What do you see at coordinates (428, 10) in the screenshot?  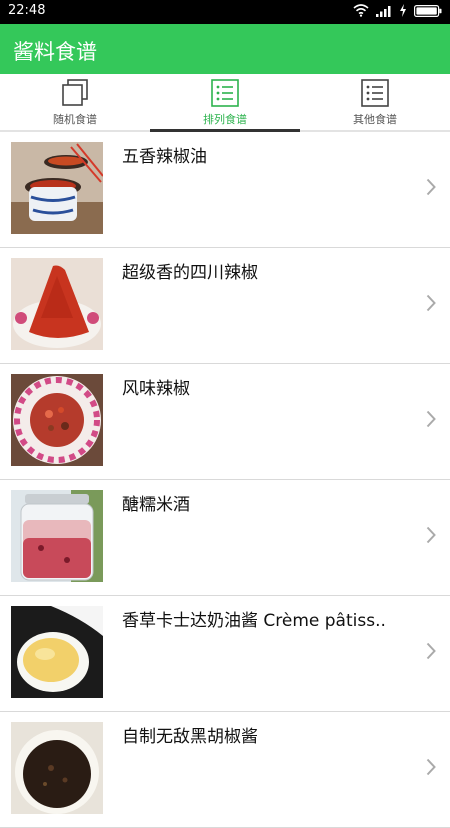 I see `battery-icon` at bounding box center [428, 10].